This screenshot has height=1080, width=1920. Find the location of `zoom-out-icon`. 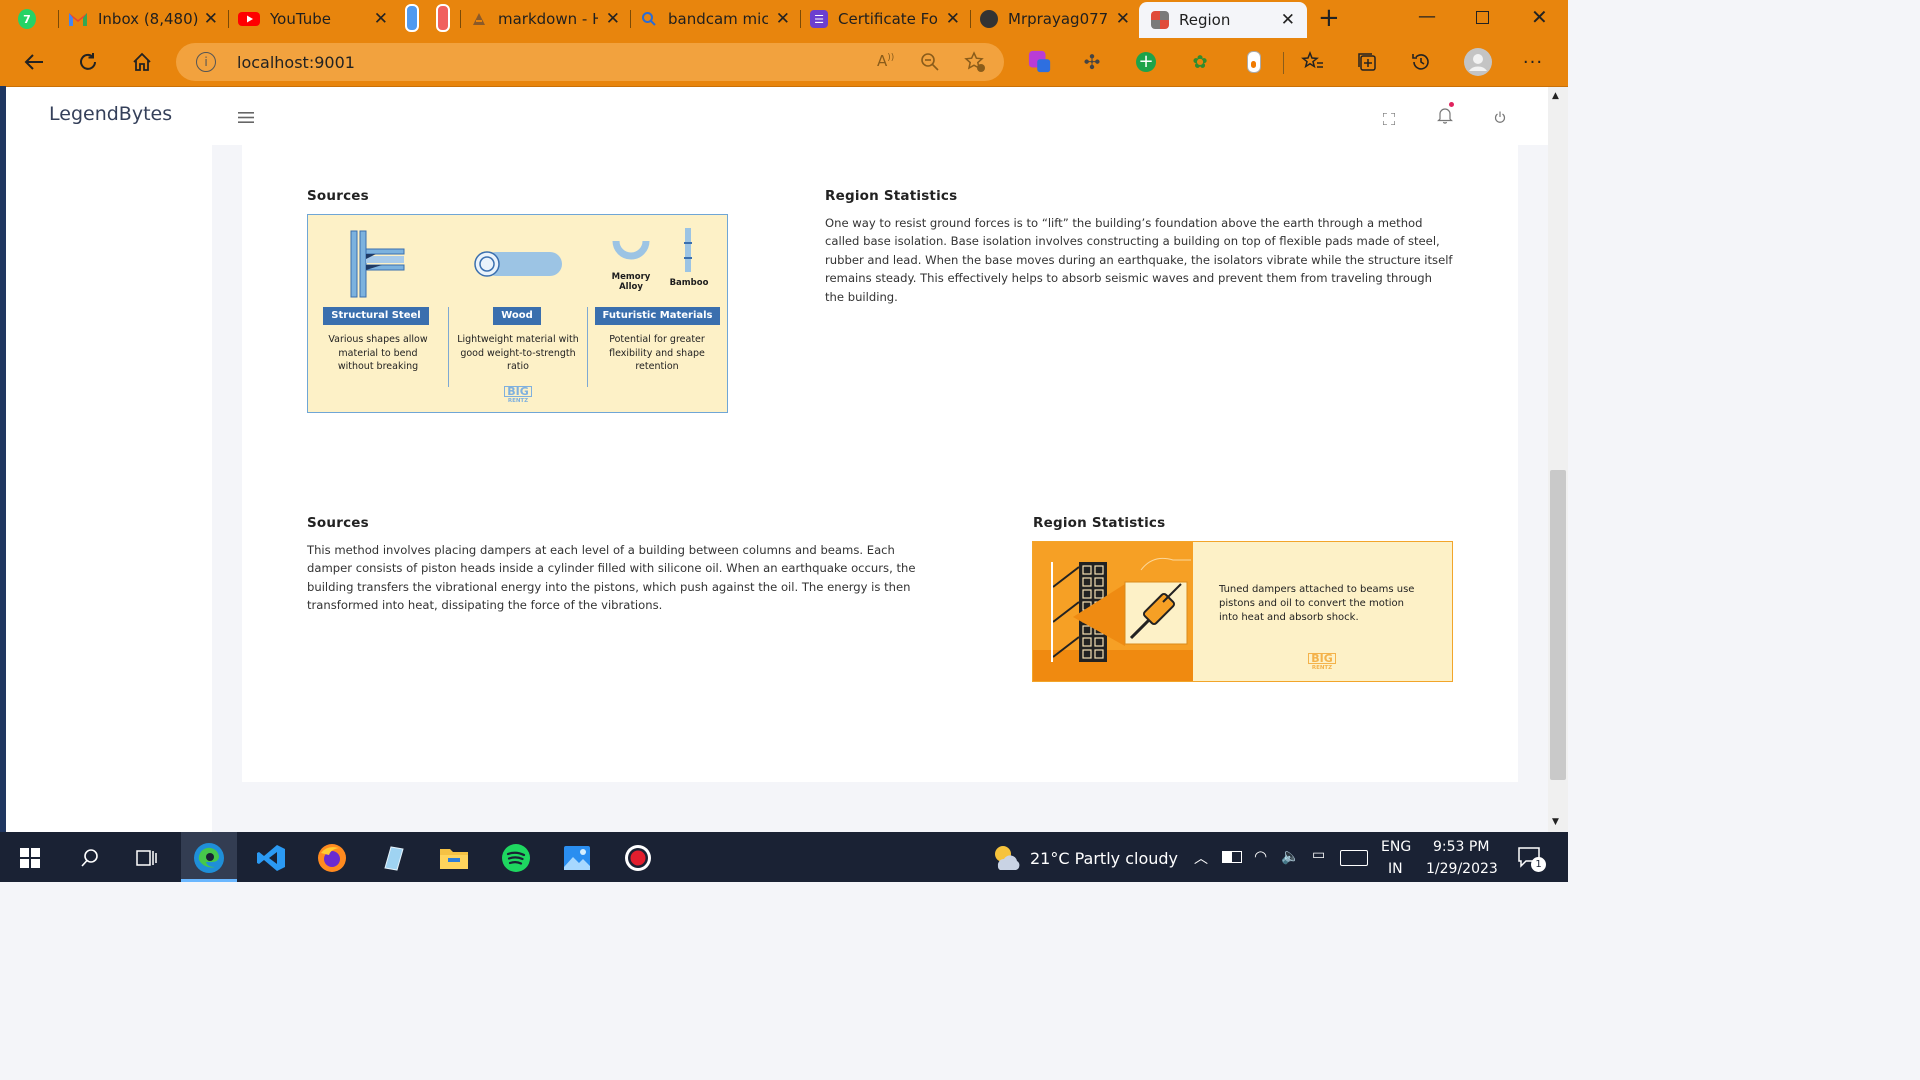

zoom-out-icon is located at coordinates (930, 62).